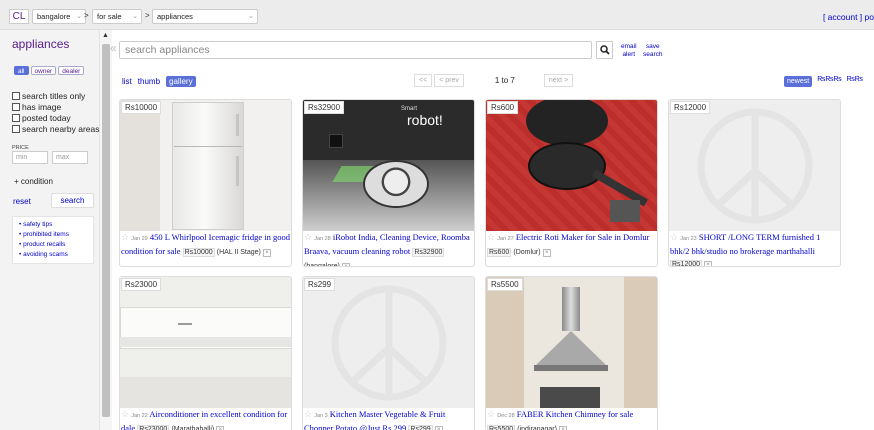 The image size is (874, 430). I want to click on listing-photo: Smart robot!, so click(388, 165).